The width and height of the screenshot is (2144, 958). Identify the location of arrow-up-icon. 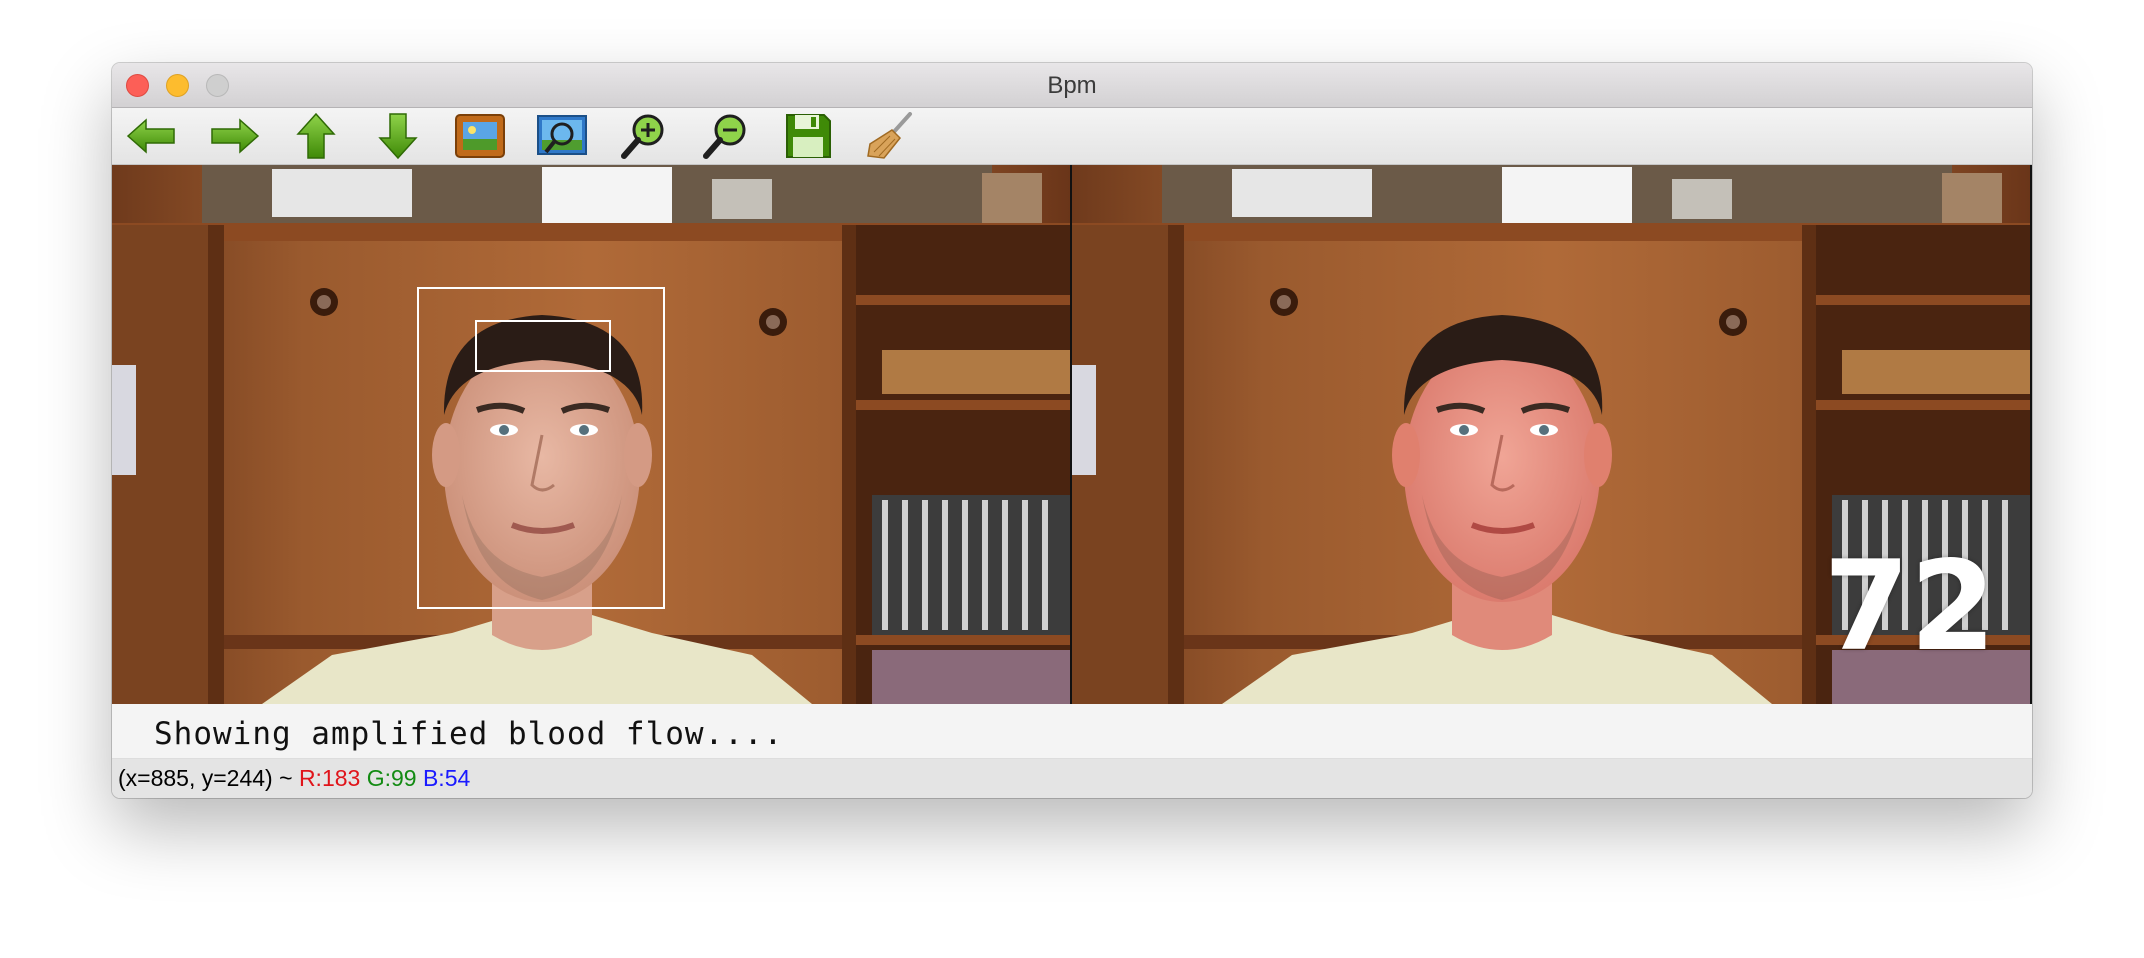
(316, 135).